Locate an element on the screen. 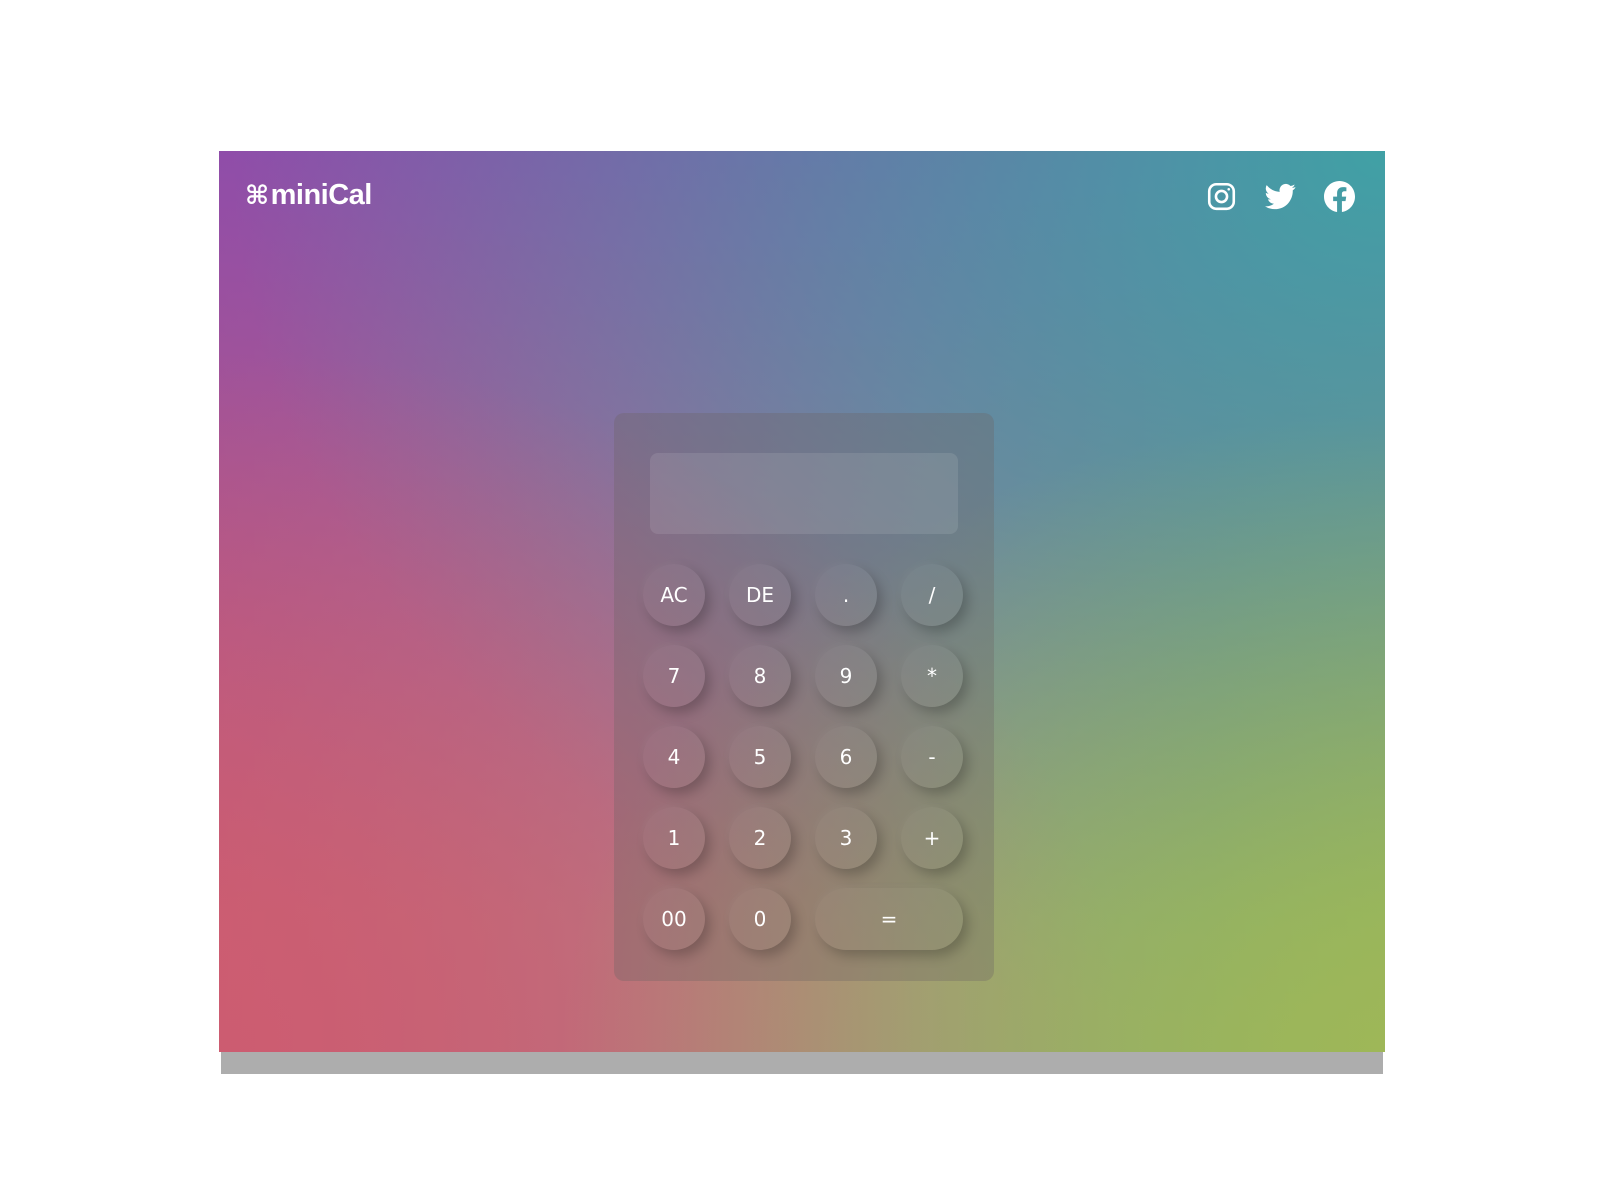  command-icon: ⌘ is located at coordinates (257, 195).